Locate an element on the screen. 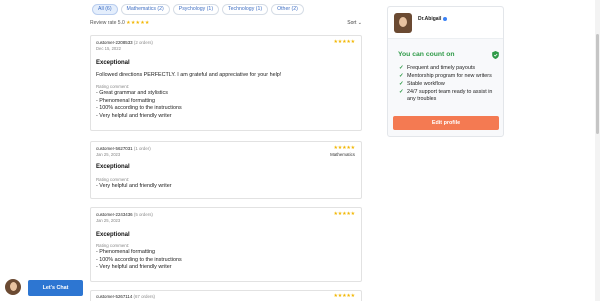 The width and height of the screenshot is (600, 301). review-date: Dec 15, 2022 is located at coordinates (108, 48).